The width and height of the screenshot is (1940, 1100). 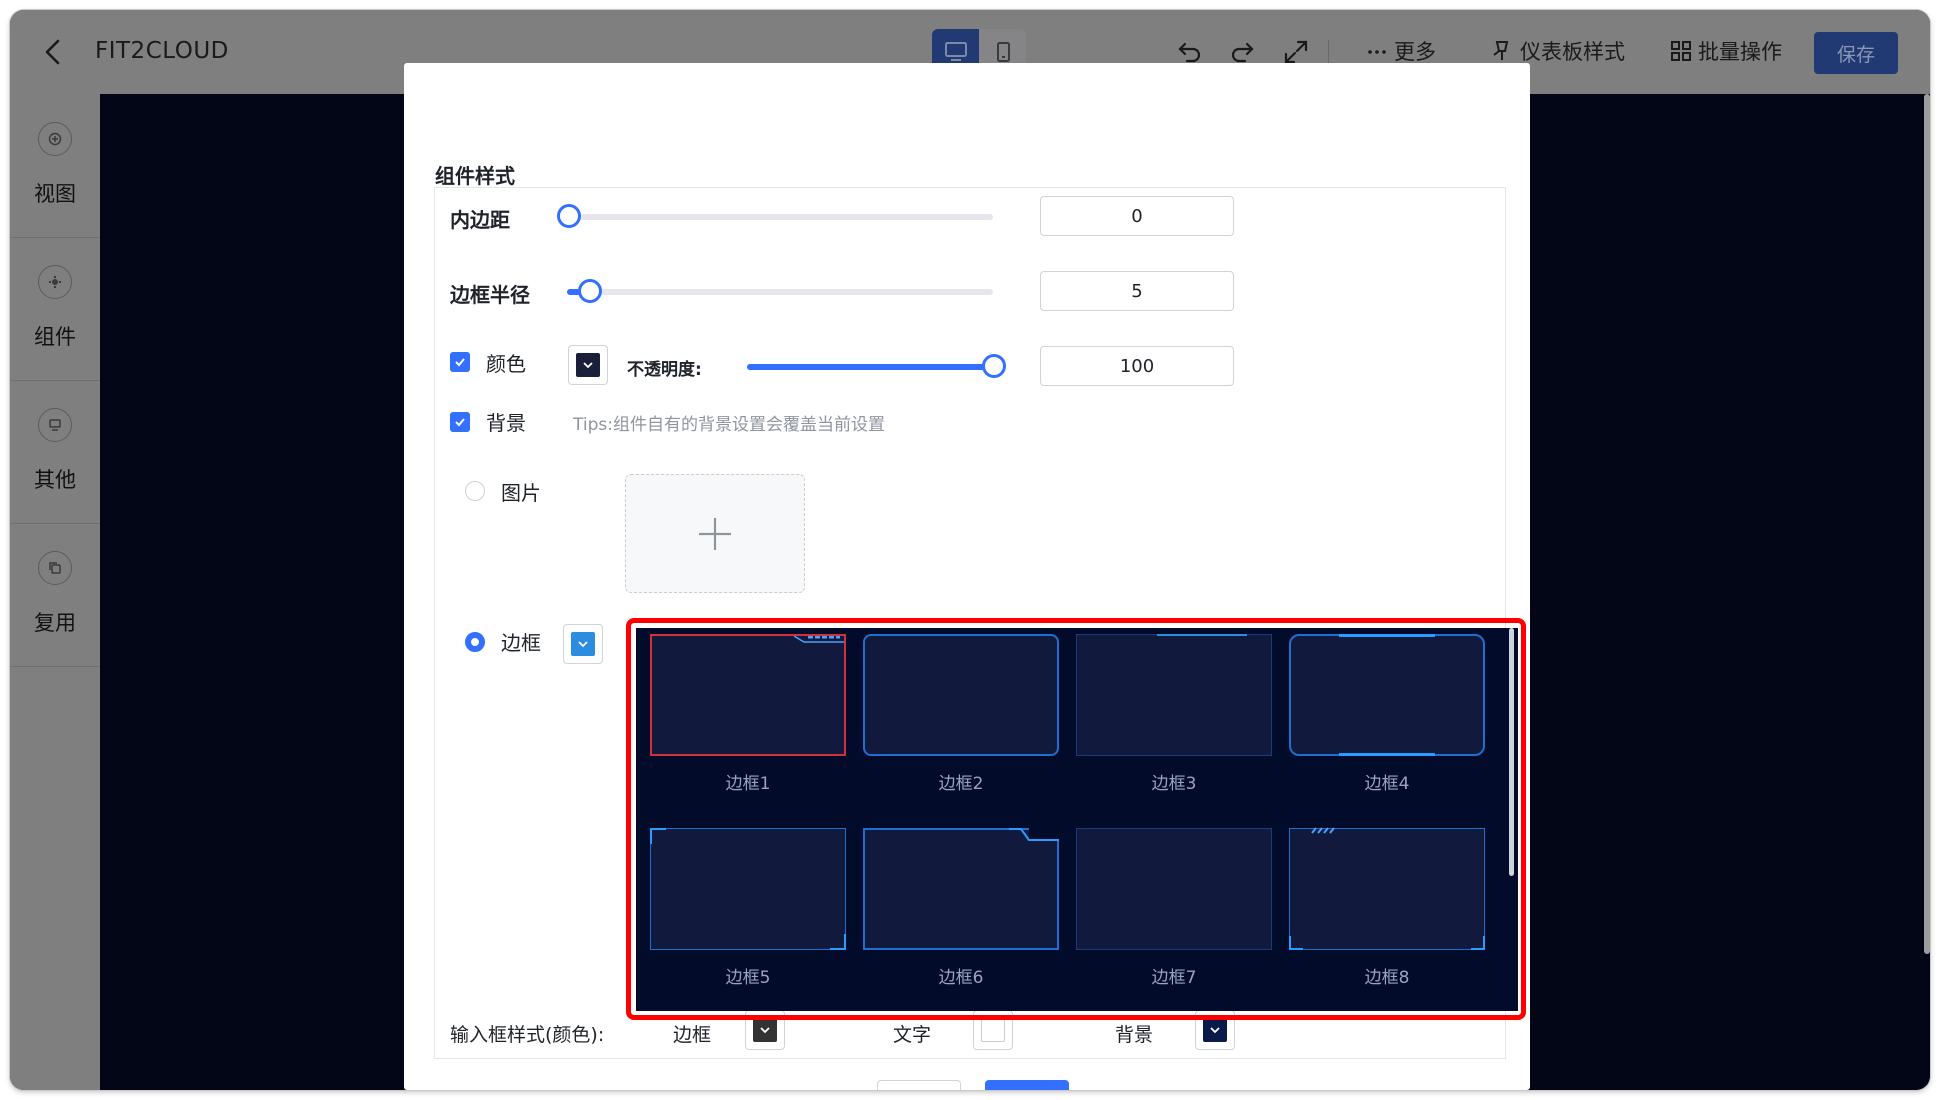 I want to click on border-color-swatch, so click(x=583, y=644).